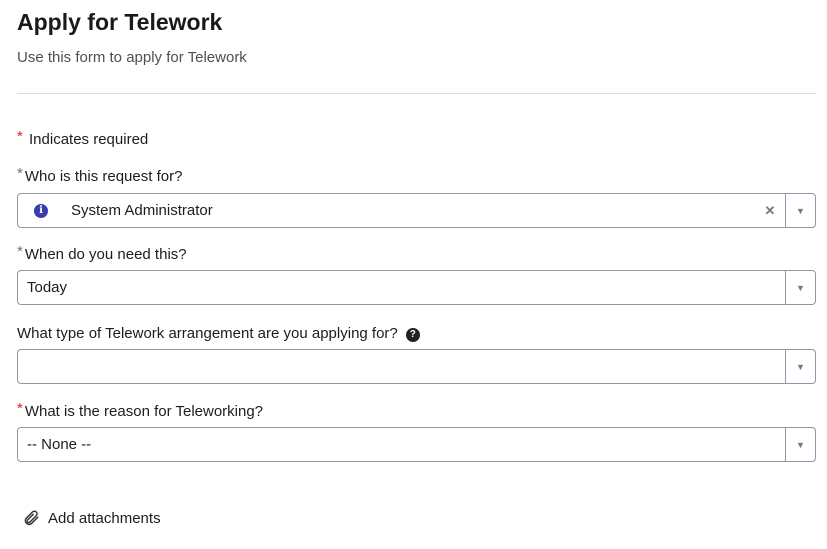 This screenshot has height=549, width=827. I want to click on reason-label: * What is the reason for Teleworking?, so click(140, 410).